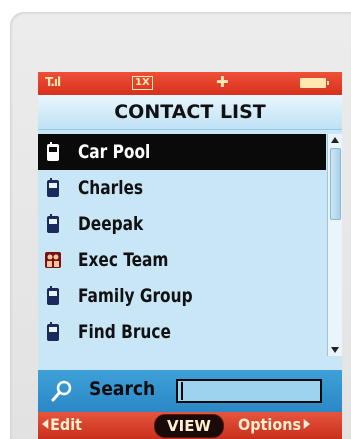 The height and width of the screenshot is (439, 351). I want to click on view-button: VIEW, so click(189, 426).